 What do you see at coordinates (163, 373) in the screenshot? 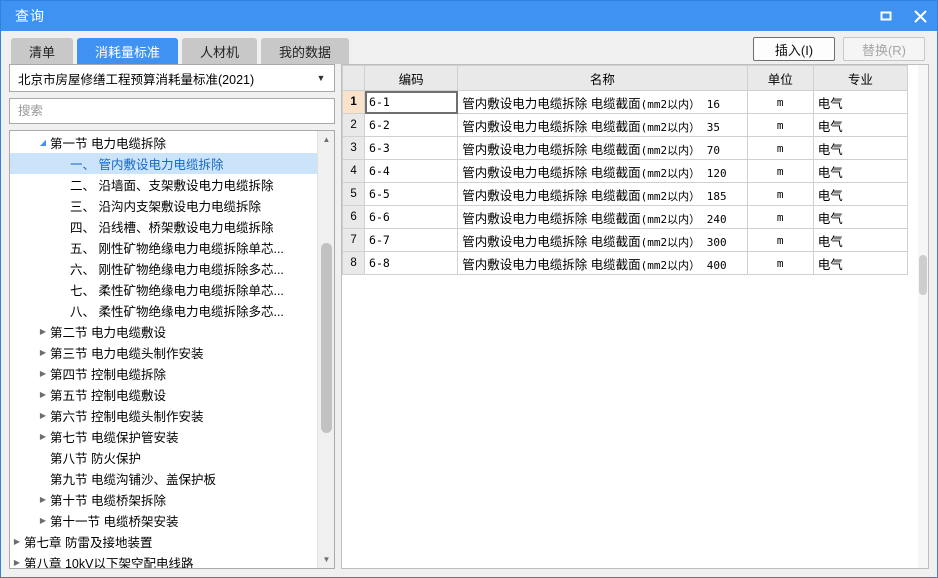
I see `tree-node: ▶ 第四节 控制电缆拆除` at bounding box center [163, 373].